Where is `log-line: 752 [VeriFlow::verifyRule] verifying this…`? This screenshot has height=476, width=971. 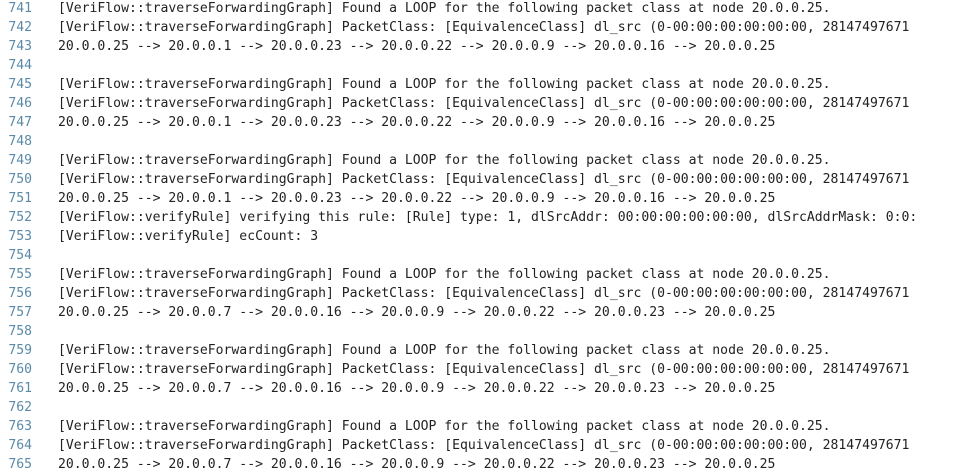
log-line: 752 [VeriFlow::verifyRule] verifying this… is located at coordinates (485, 217).